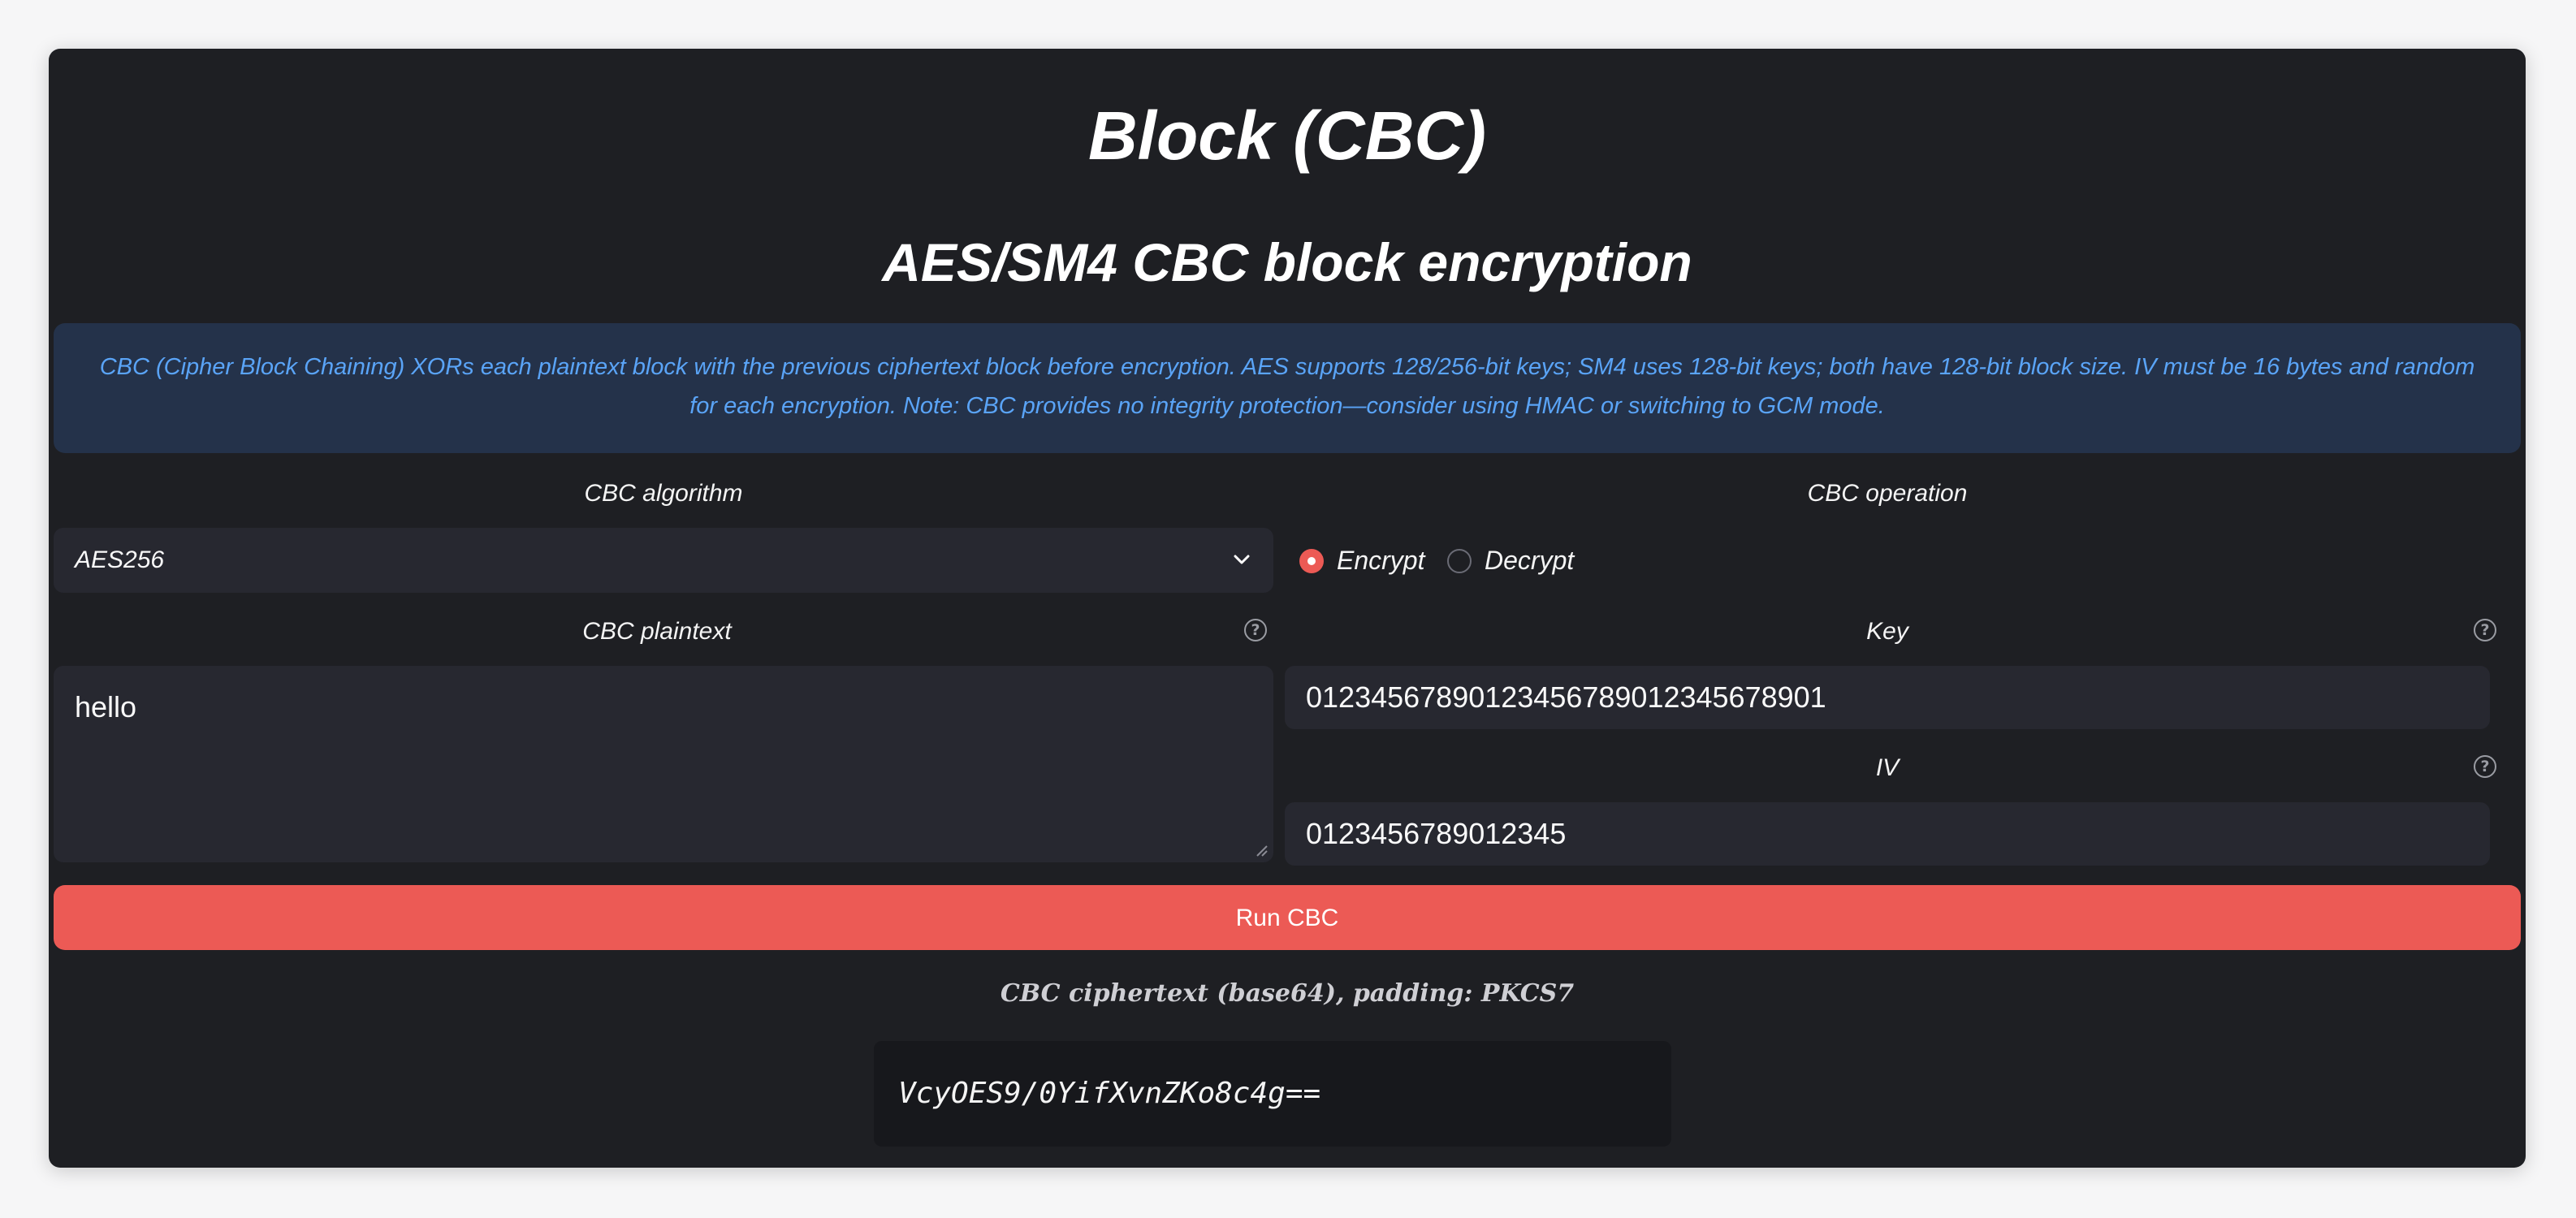  Describe the element at coordinates (657, 631) in the screenshot. I see `plaintext-label: CBC plaintext` at that location.